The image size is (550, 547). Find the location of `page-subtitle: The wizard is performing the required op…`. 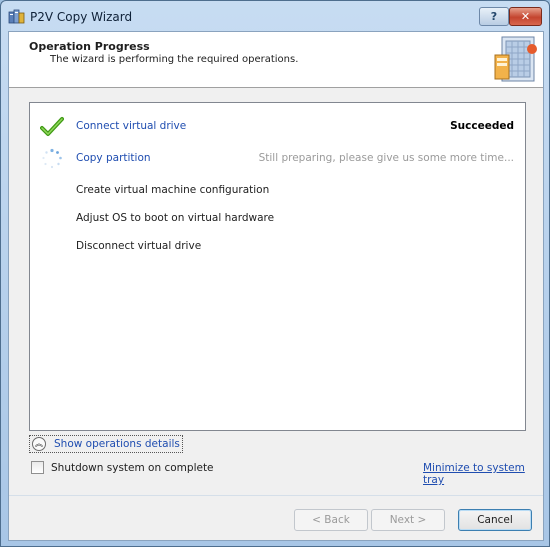

page-subtitle: The wizard is performing the required op… is located at coordinates (174, 59).